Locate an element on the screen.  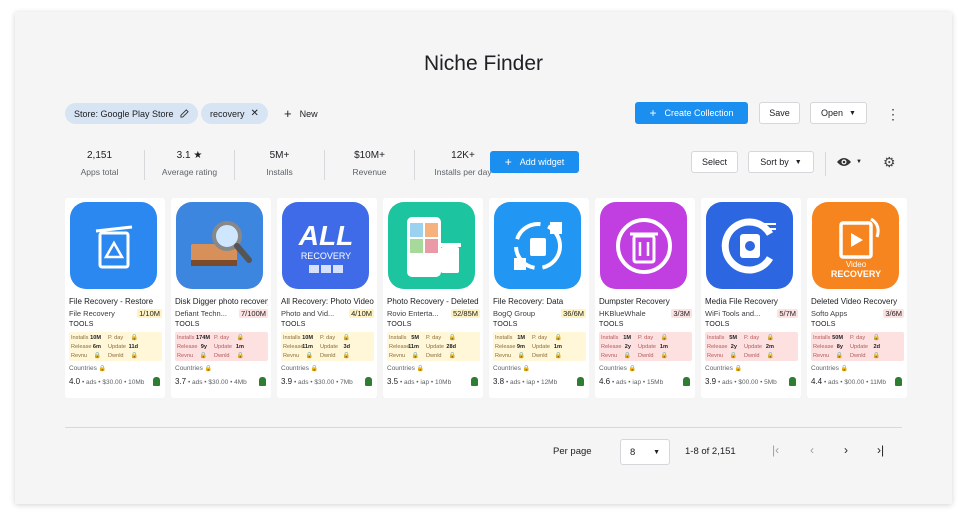
app-meta: • ads • $00.00 • 11Mb is located at coordinates (854, 382).